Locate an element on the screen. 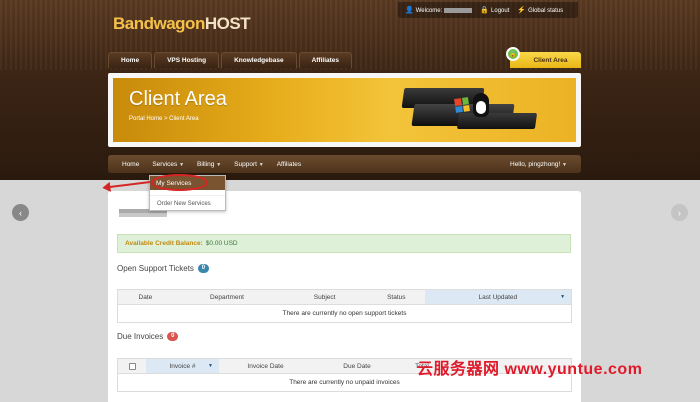 This screenshot has height=402, width=700. global-status-label: Global status is located at coordinates (546, 11).